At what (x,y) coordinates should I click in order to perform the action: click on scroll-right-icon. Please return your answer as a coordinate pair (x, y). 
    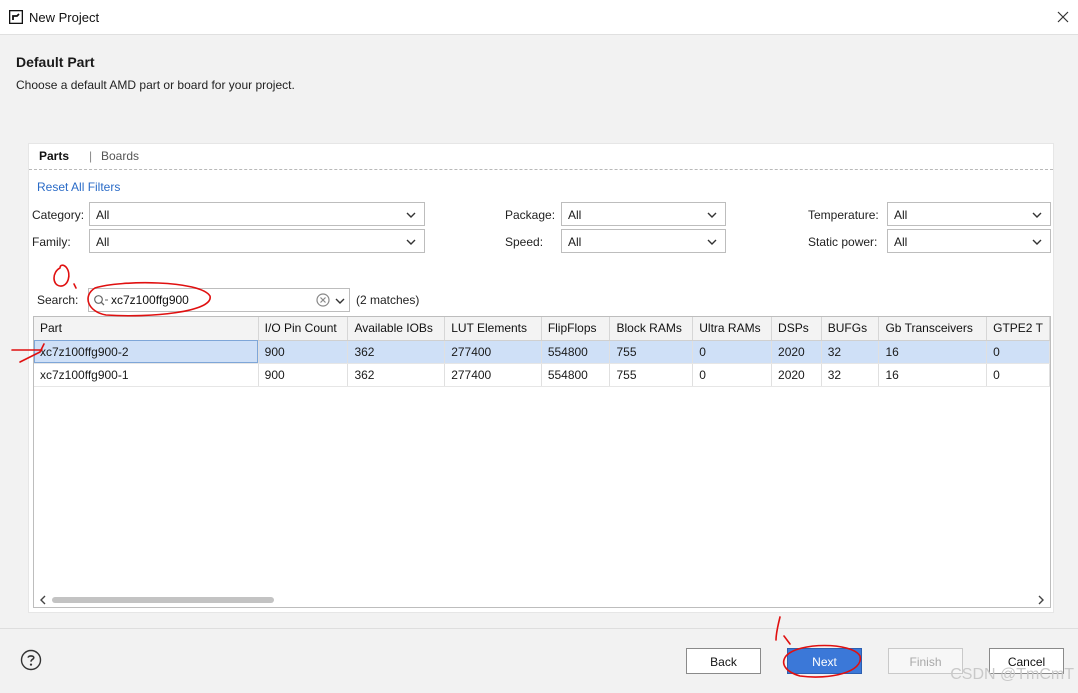
    Looking at the image, I should click on (1041, 600).